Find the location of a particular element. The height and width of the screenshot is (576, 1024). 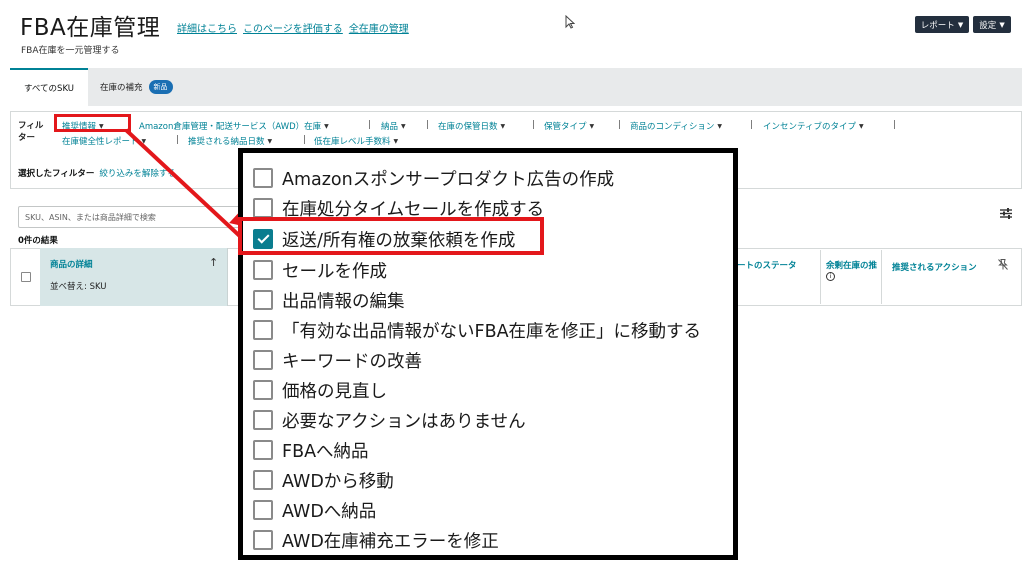

dropdown-option-label: セールを作成 is located at coordinates (334, 271).